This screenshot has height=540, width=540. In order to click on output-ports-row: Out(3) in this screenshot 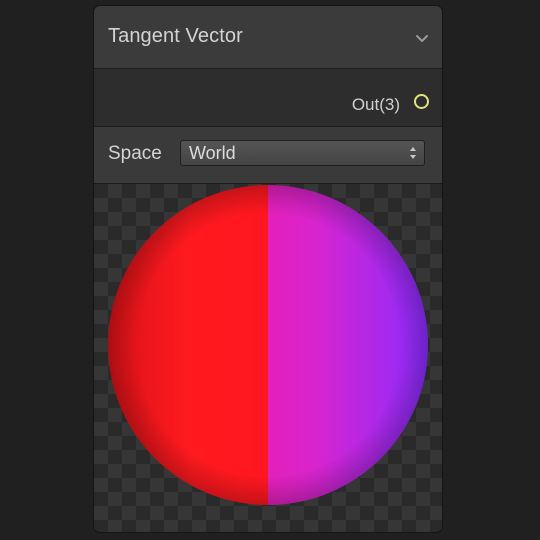, I will do `click(268, 98)`.